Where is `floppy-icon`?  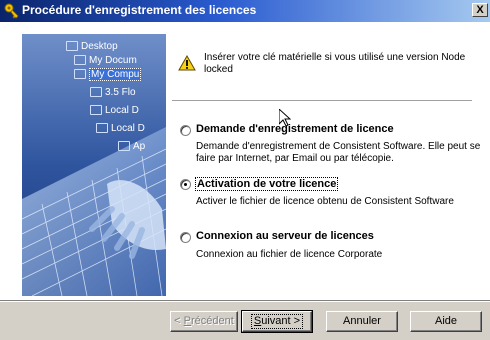
floppy-icon is located at coordinates (96, 92).